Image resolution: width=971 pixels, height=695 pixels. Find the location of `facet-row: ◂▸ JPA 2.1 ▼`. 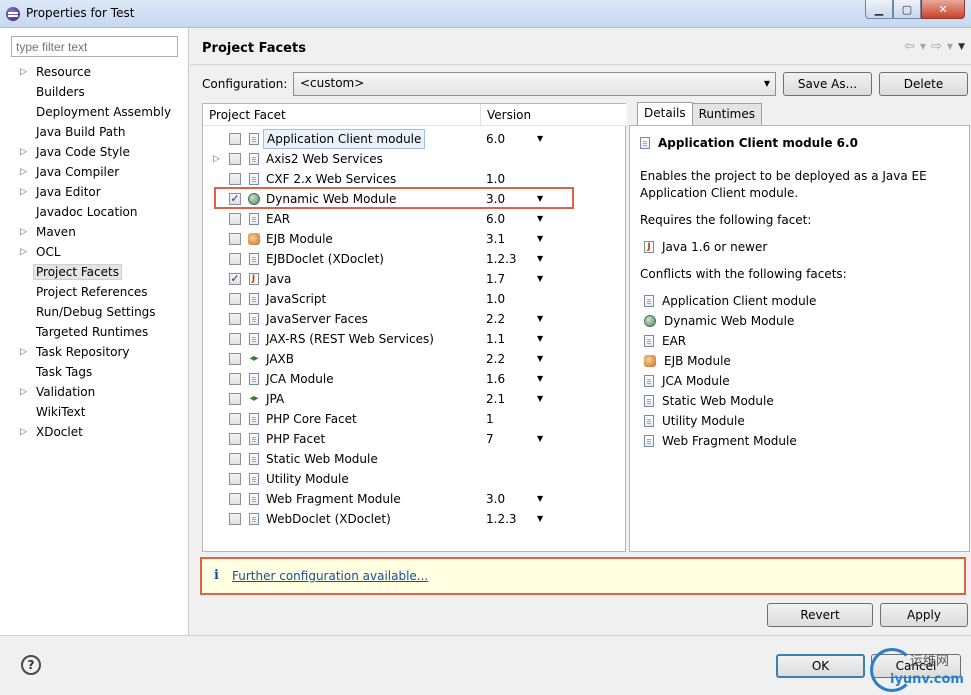

facet-row: ◂▸ JPA 2.1 ▼ is located at coordinates (415, 399).